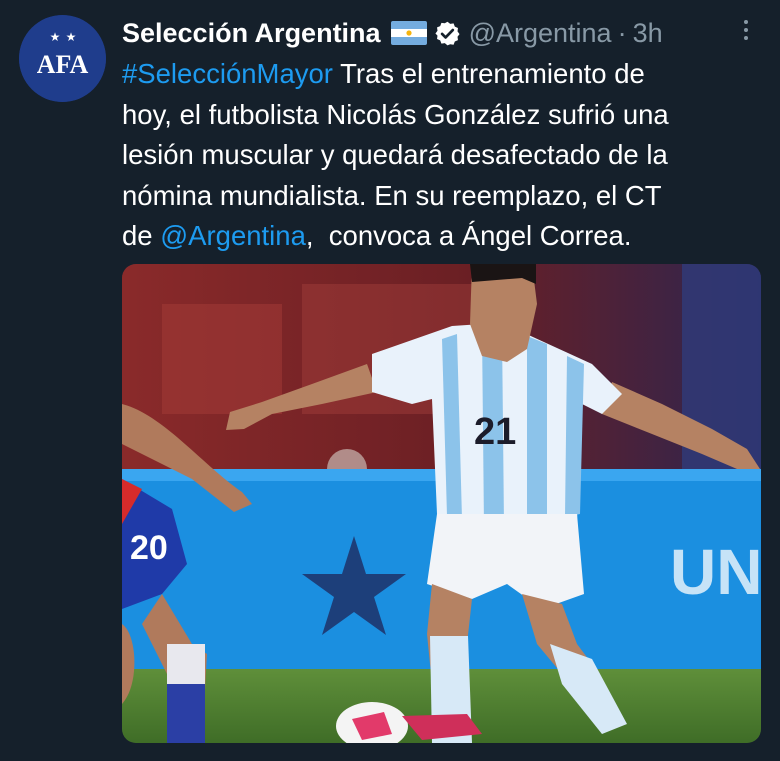  Describe the element at coordinates (227, 73) in the screenshot. I see `hashtag-link: #SelecciónMayor` at that location.